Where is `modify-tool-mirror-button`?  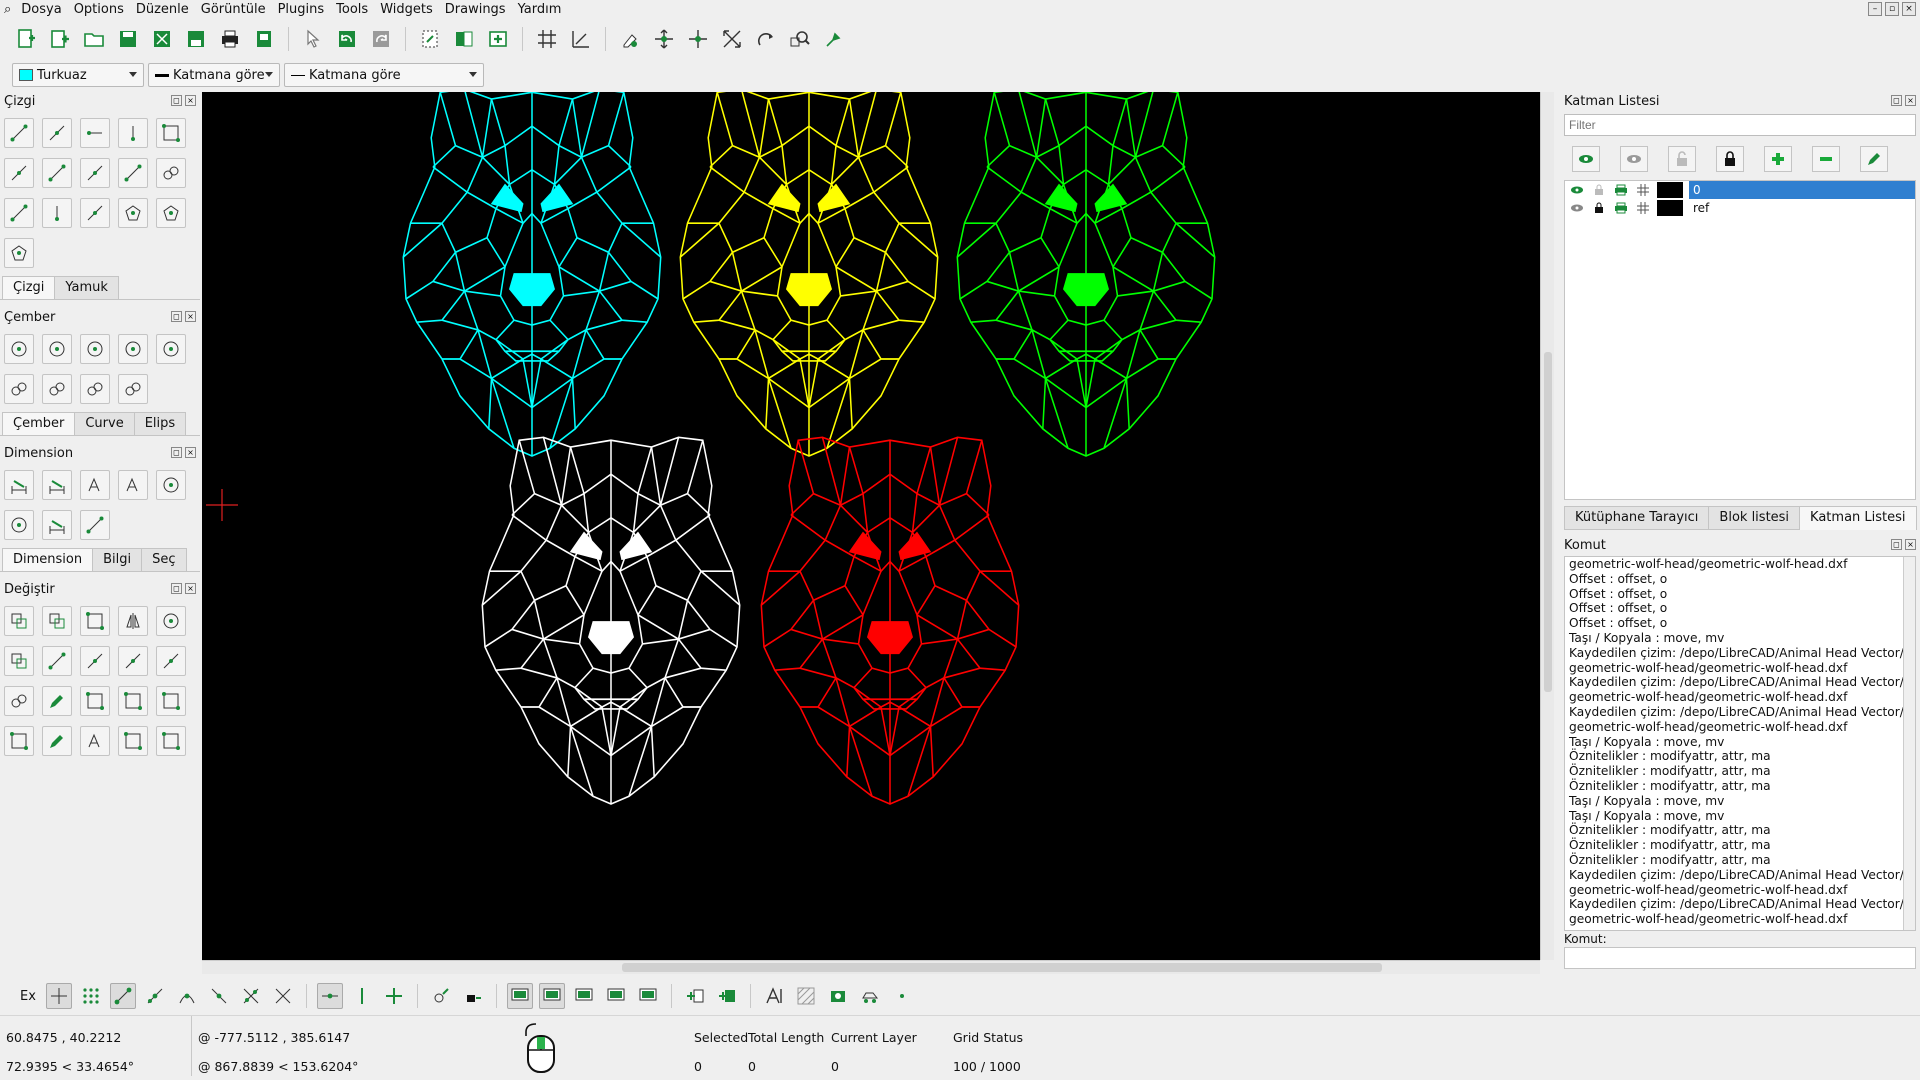 modify-tool-mirror-button is located at coordinates (133, 621).